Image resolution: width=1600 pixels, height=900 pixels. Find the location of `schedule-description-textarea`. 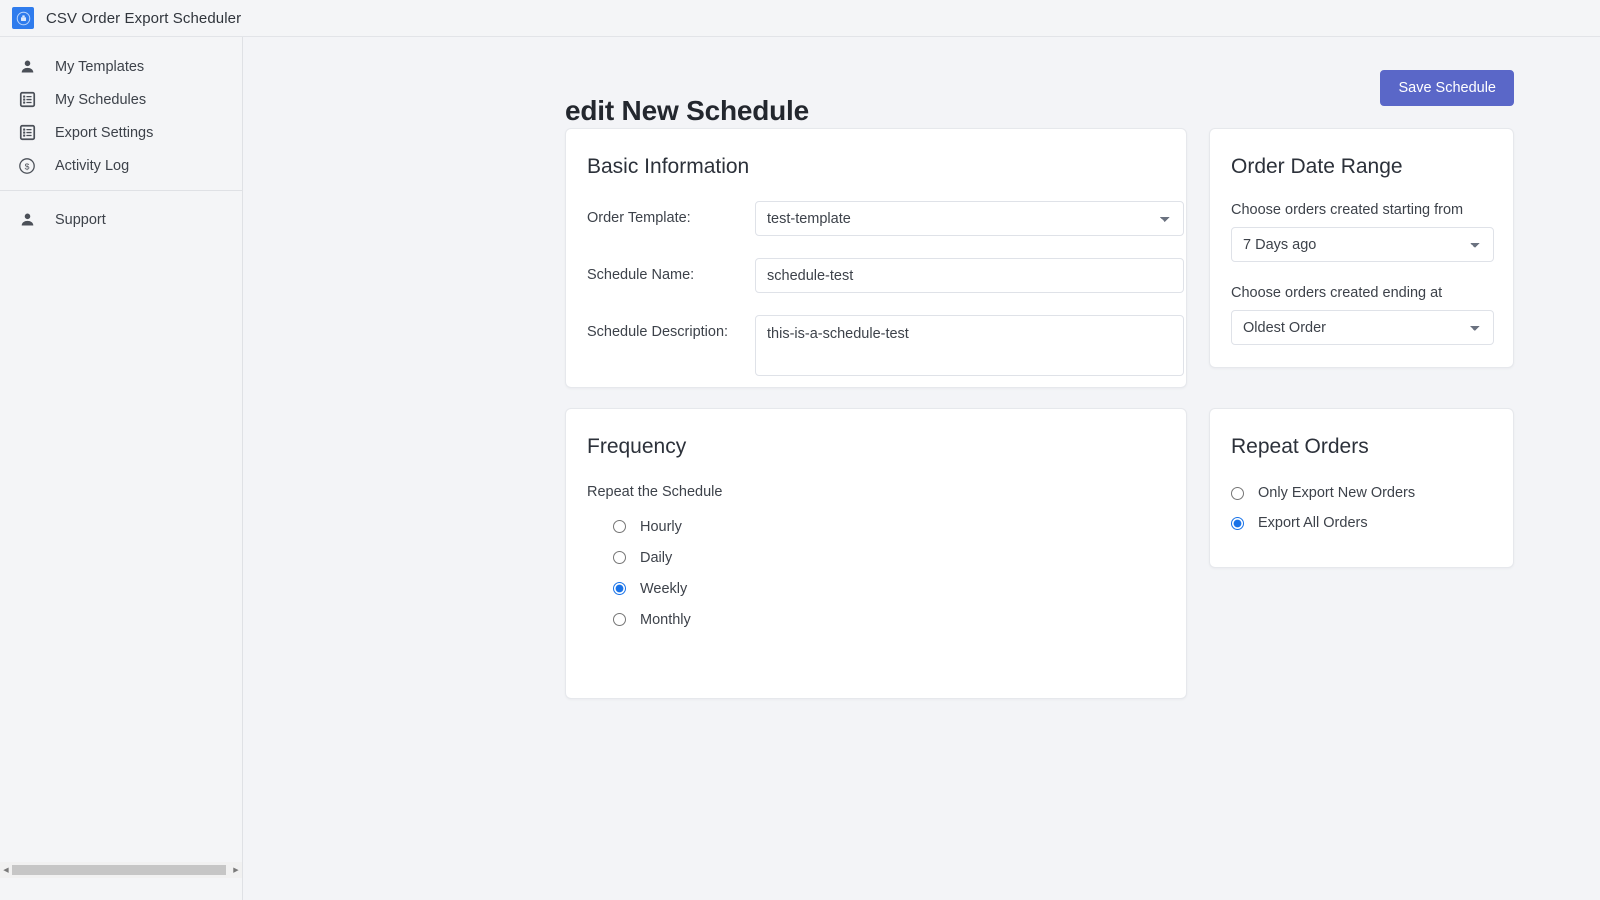

schedule-description-textarea is located at coordinates (969, 345).